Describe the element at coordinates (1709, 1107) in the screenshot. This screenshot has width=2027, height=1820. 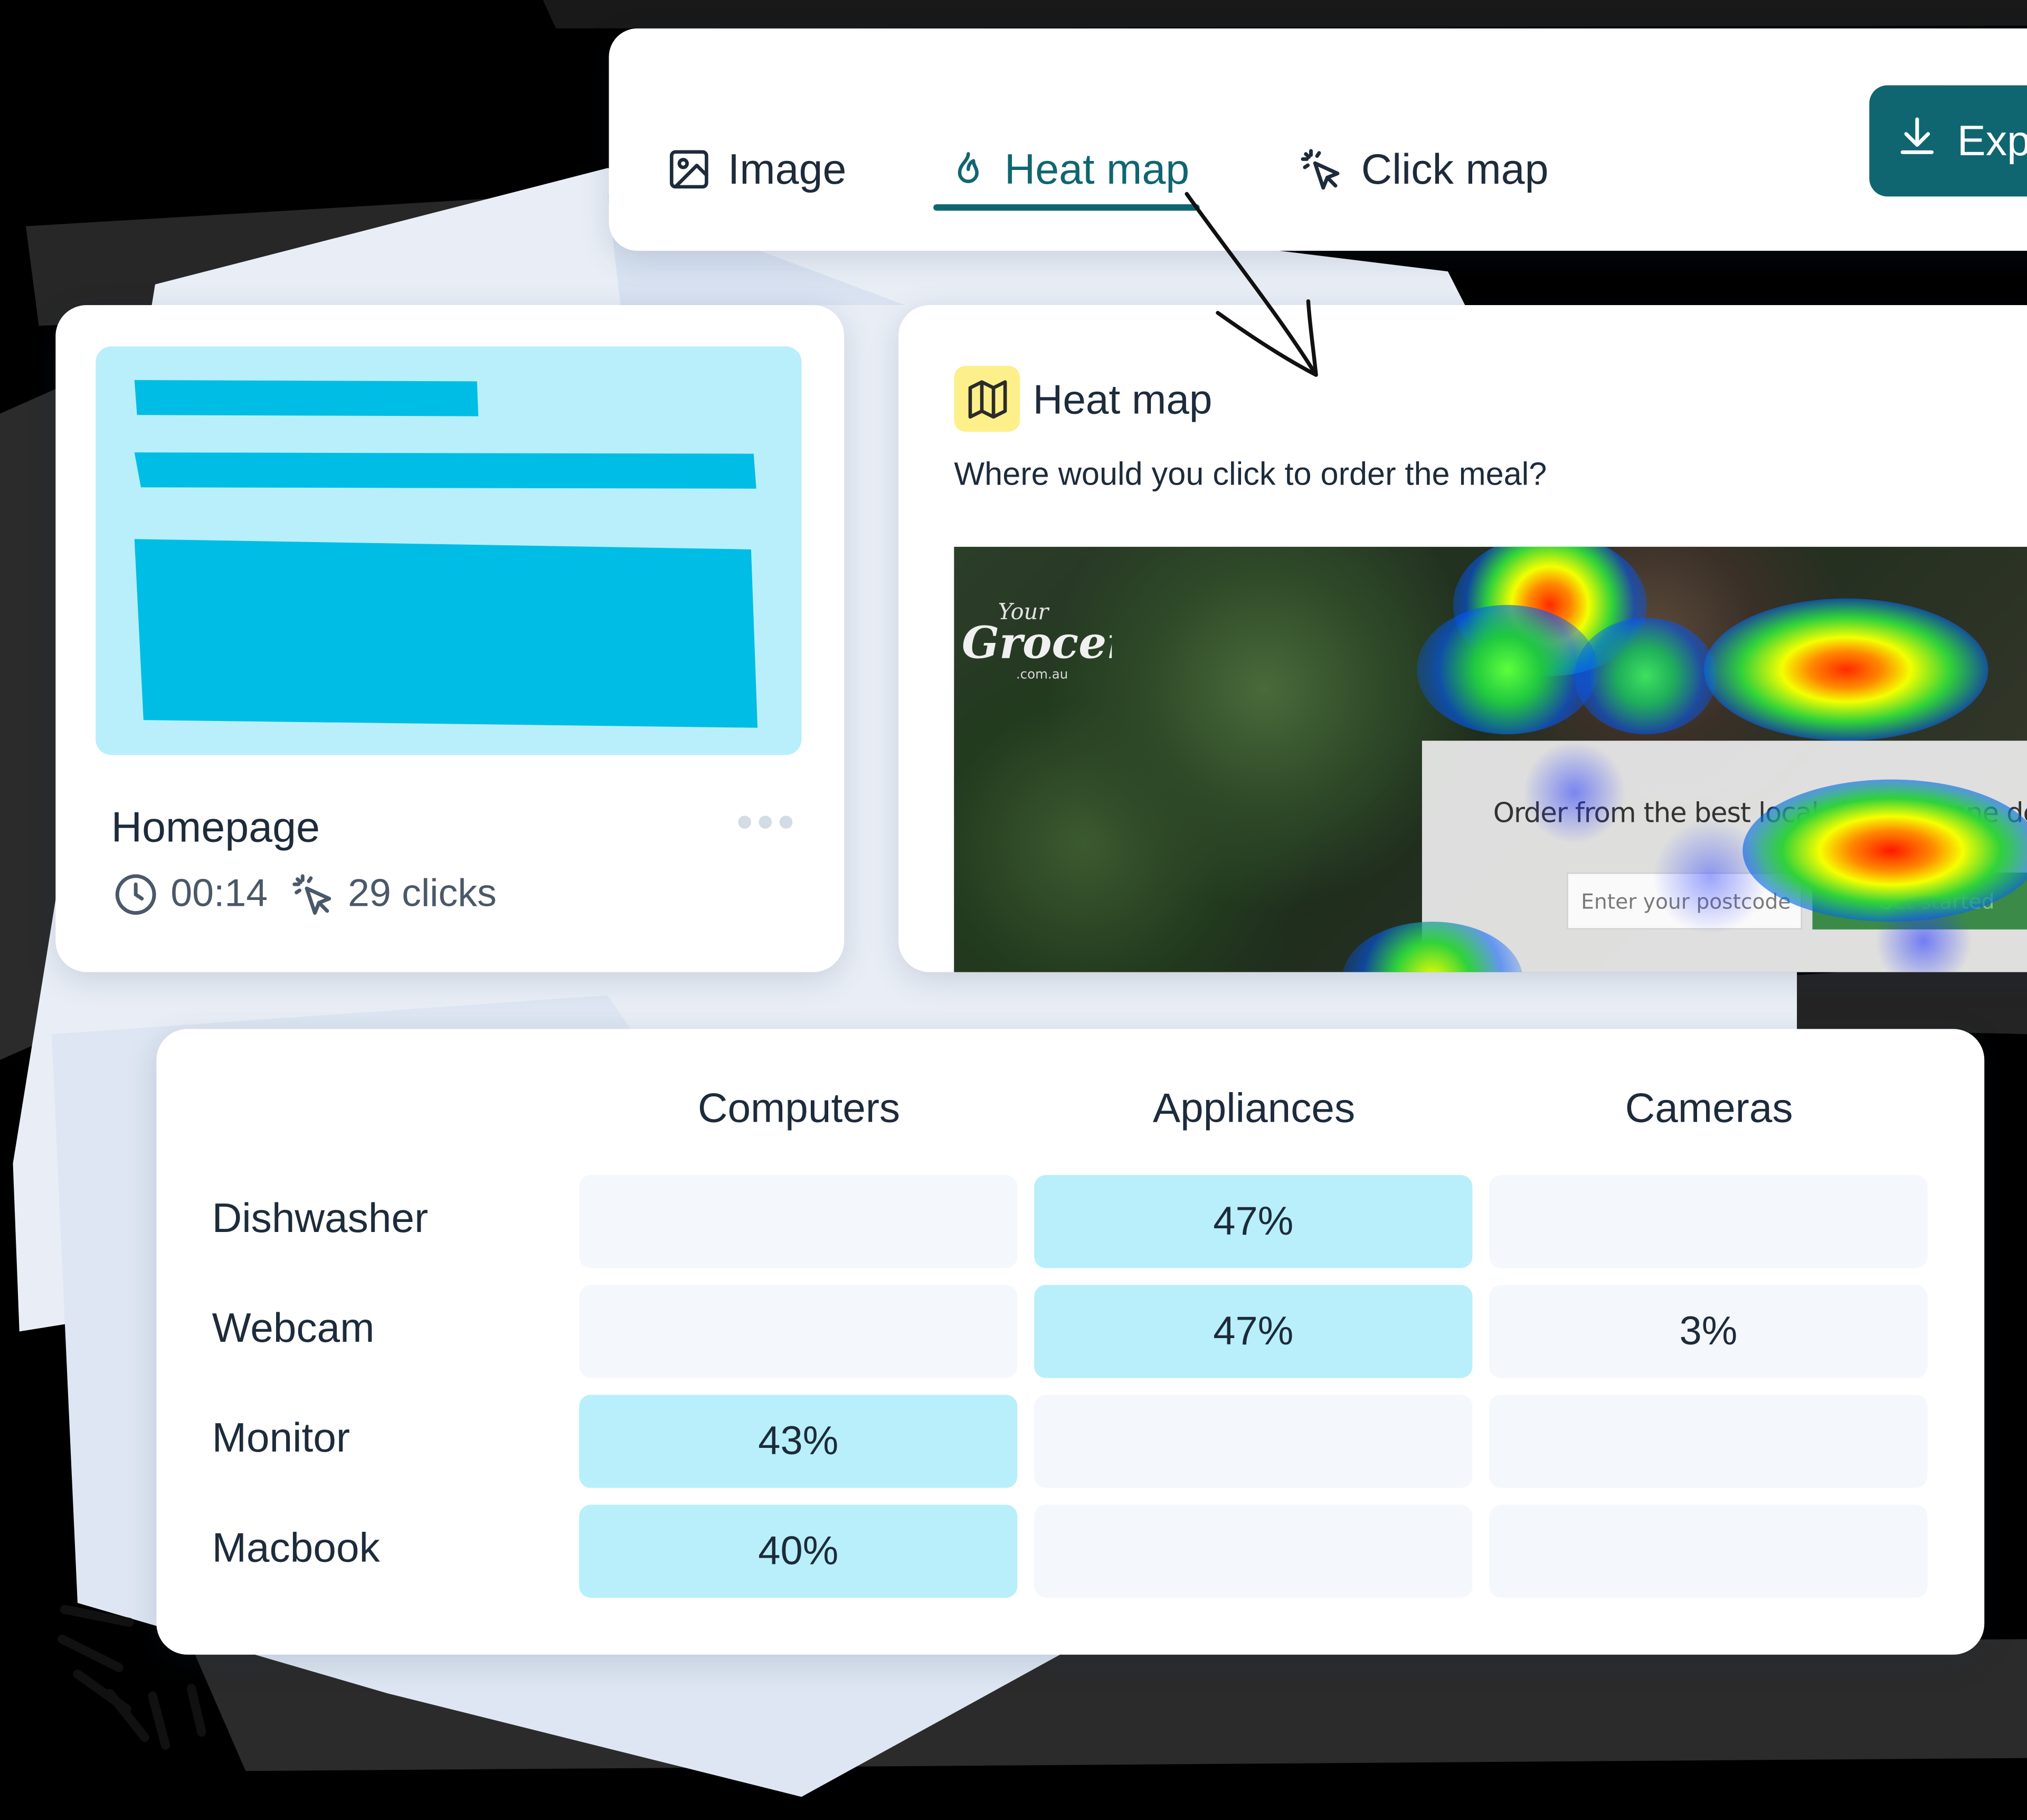
I see `column-header: Cameras` at that location.